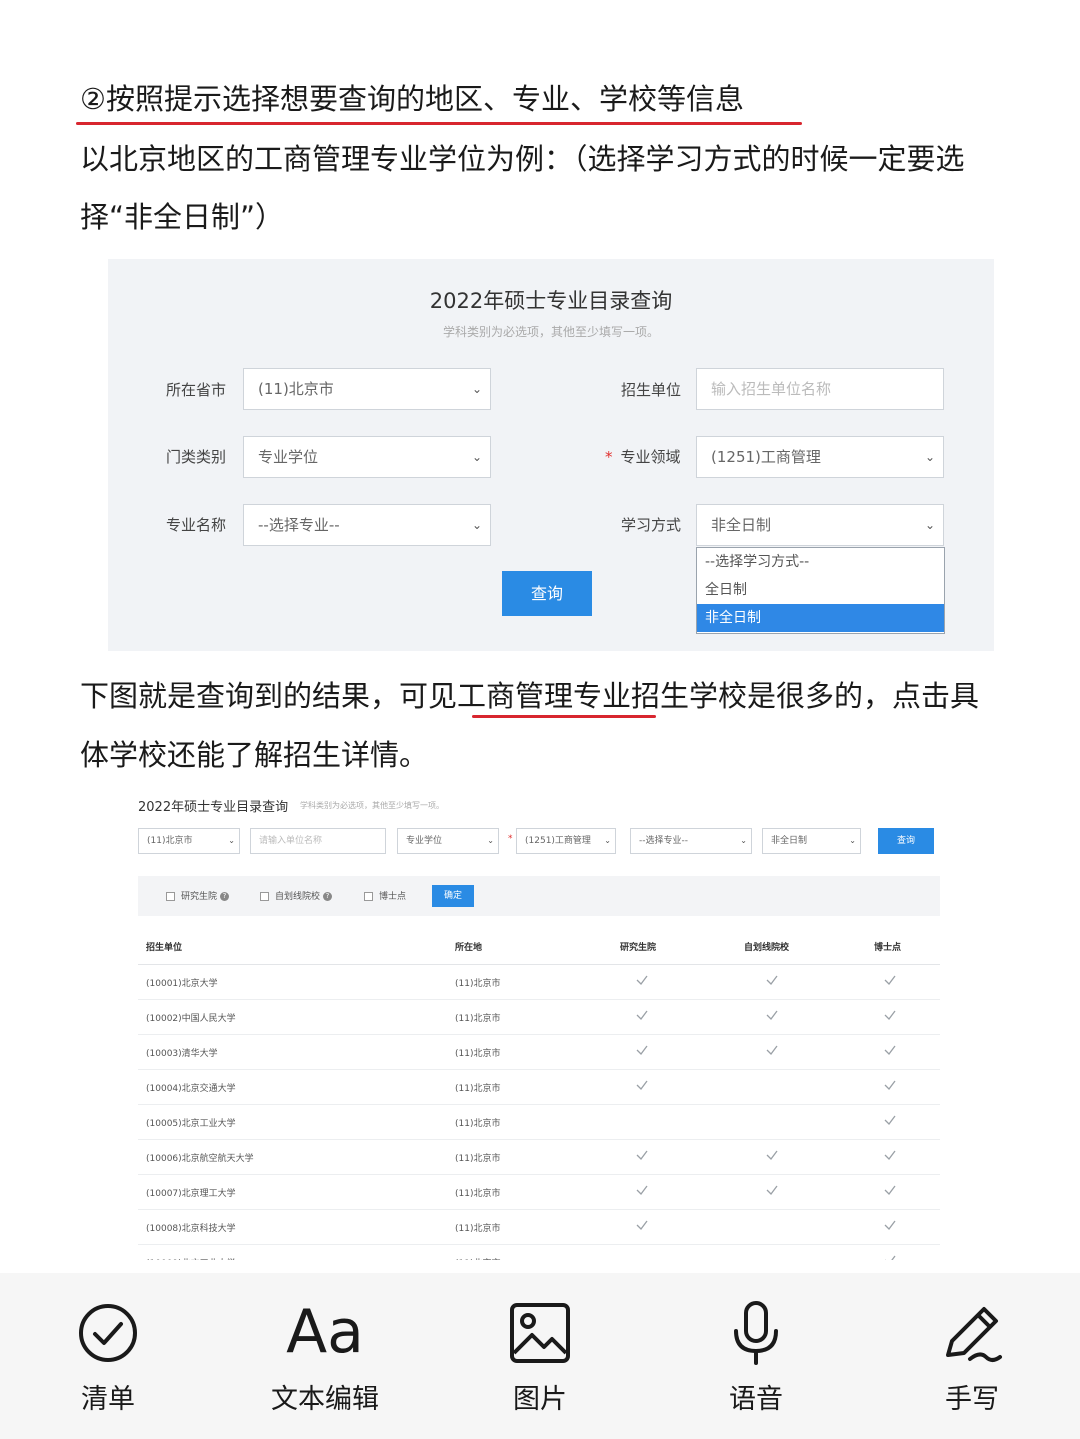  Describe the element at coordinates (182, 982) in the screenshot. I see `unit-cell: (10001)北京大学` at that location.